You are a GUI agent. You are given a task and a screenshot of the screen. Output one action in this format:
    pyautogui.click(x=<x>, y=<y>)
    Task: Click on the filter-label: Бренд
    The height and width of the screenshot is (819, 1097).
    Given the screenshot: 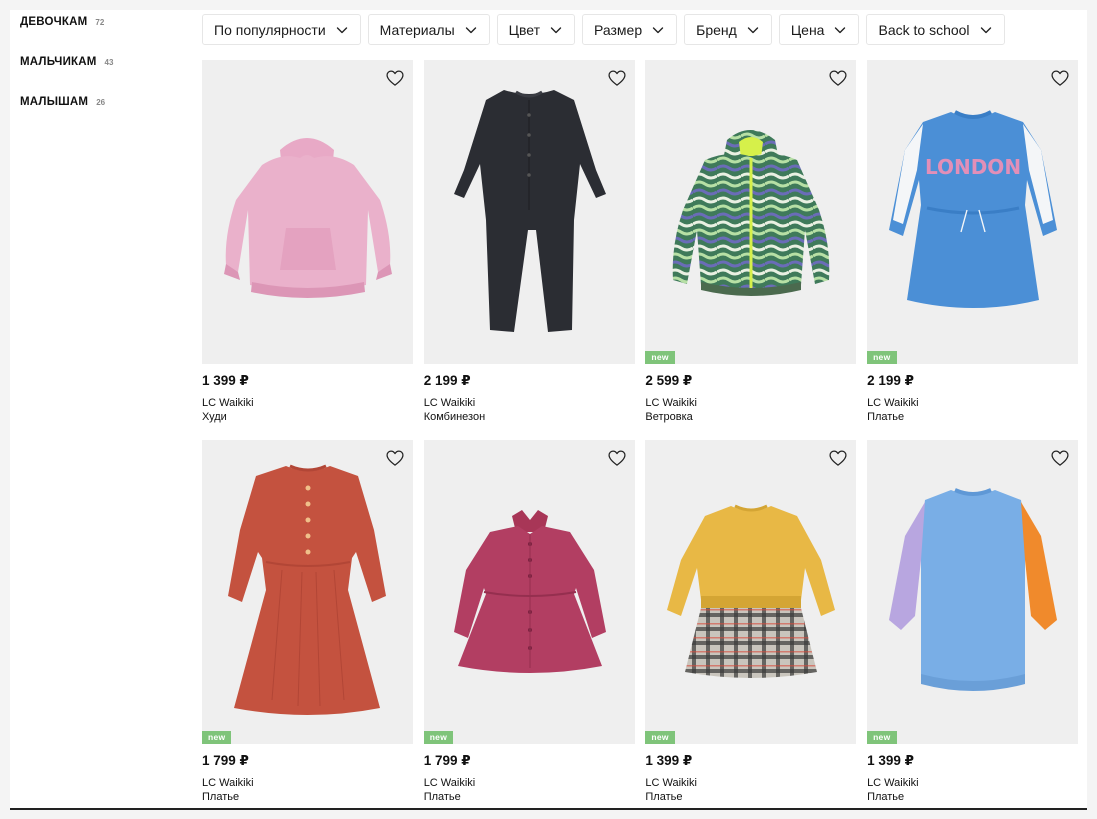 What is the action you would take?
    pyautogui.click(x=716, y=29)
    